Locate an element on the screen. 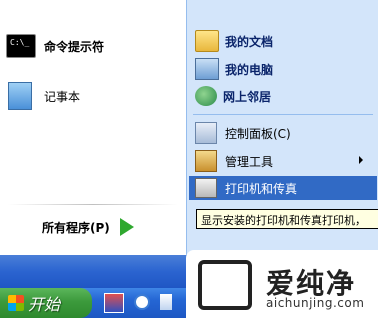  quicklaunch-ie-icon is located at coordinates (142, 302).